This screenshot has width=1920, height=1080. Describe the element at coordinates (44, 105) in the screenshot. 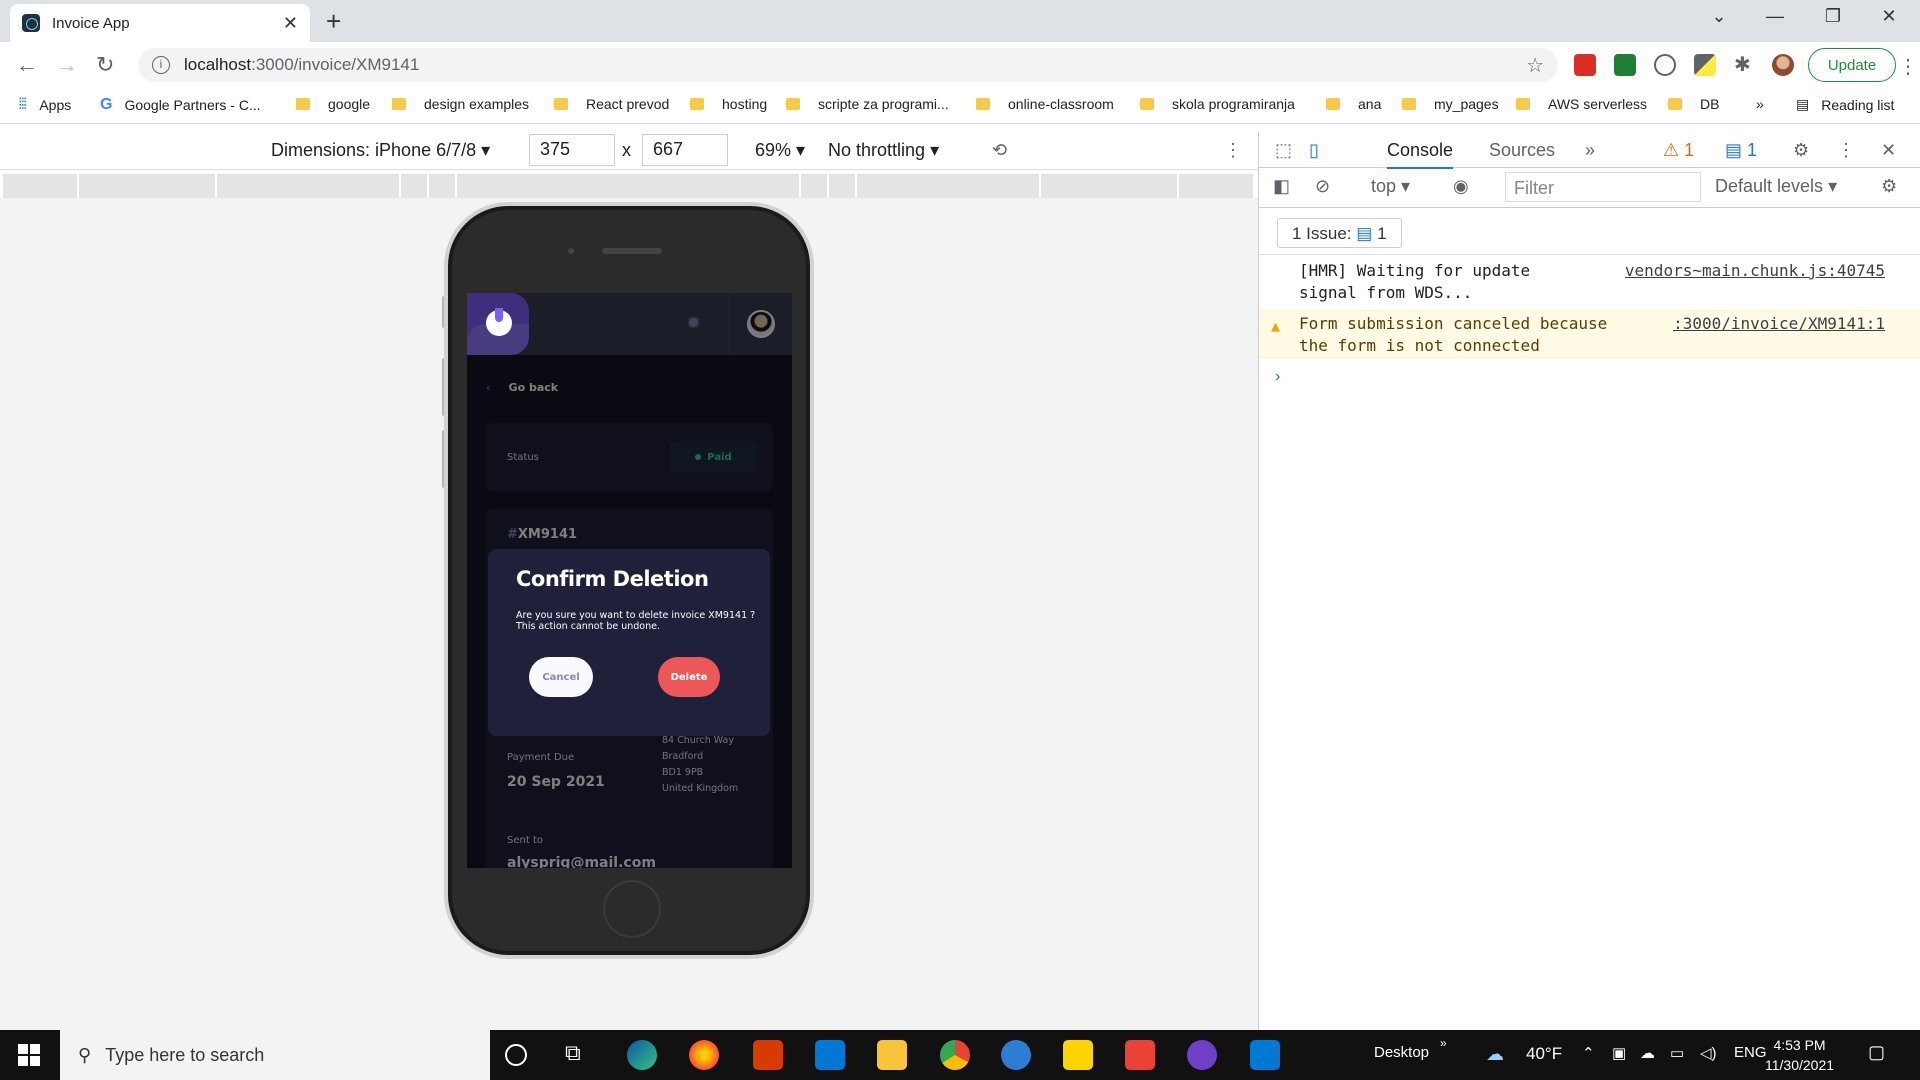

I see `bookmark-apps: ⁞⁞⁞ Apps` at that location.